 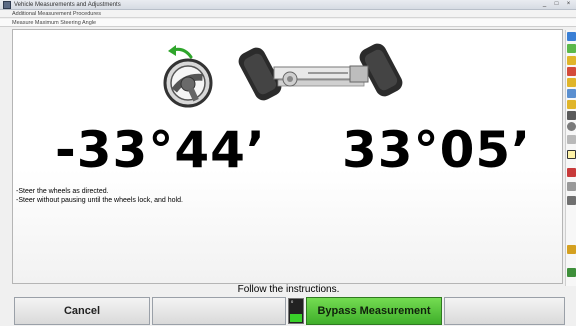 I want to click on steering-wheel-icon, so click(x=188, y=83).